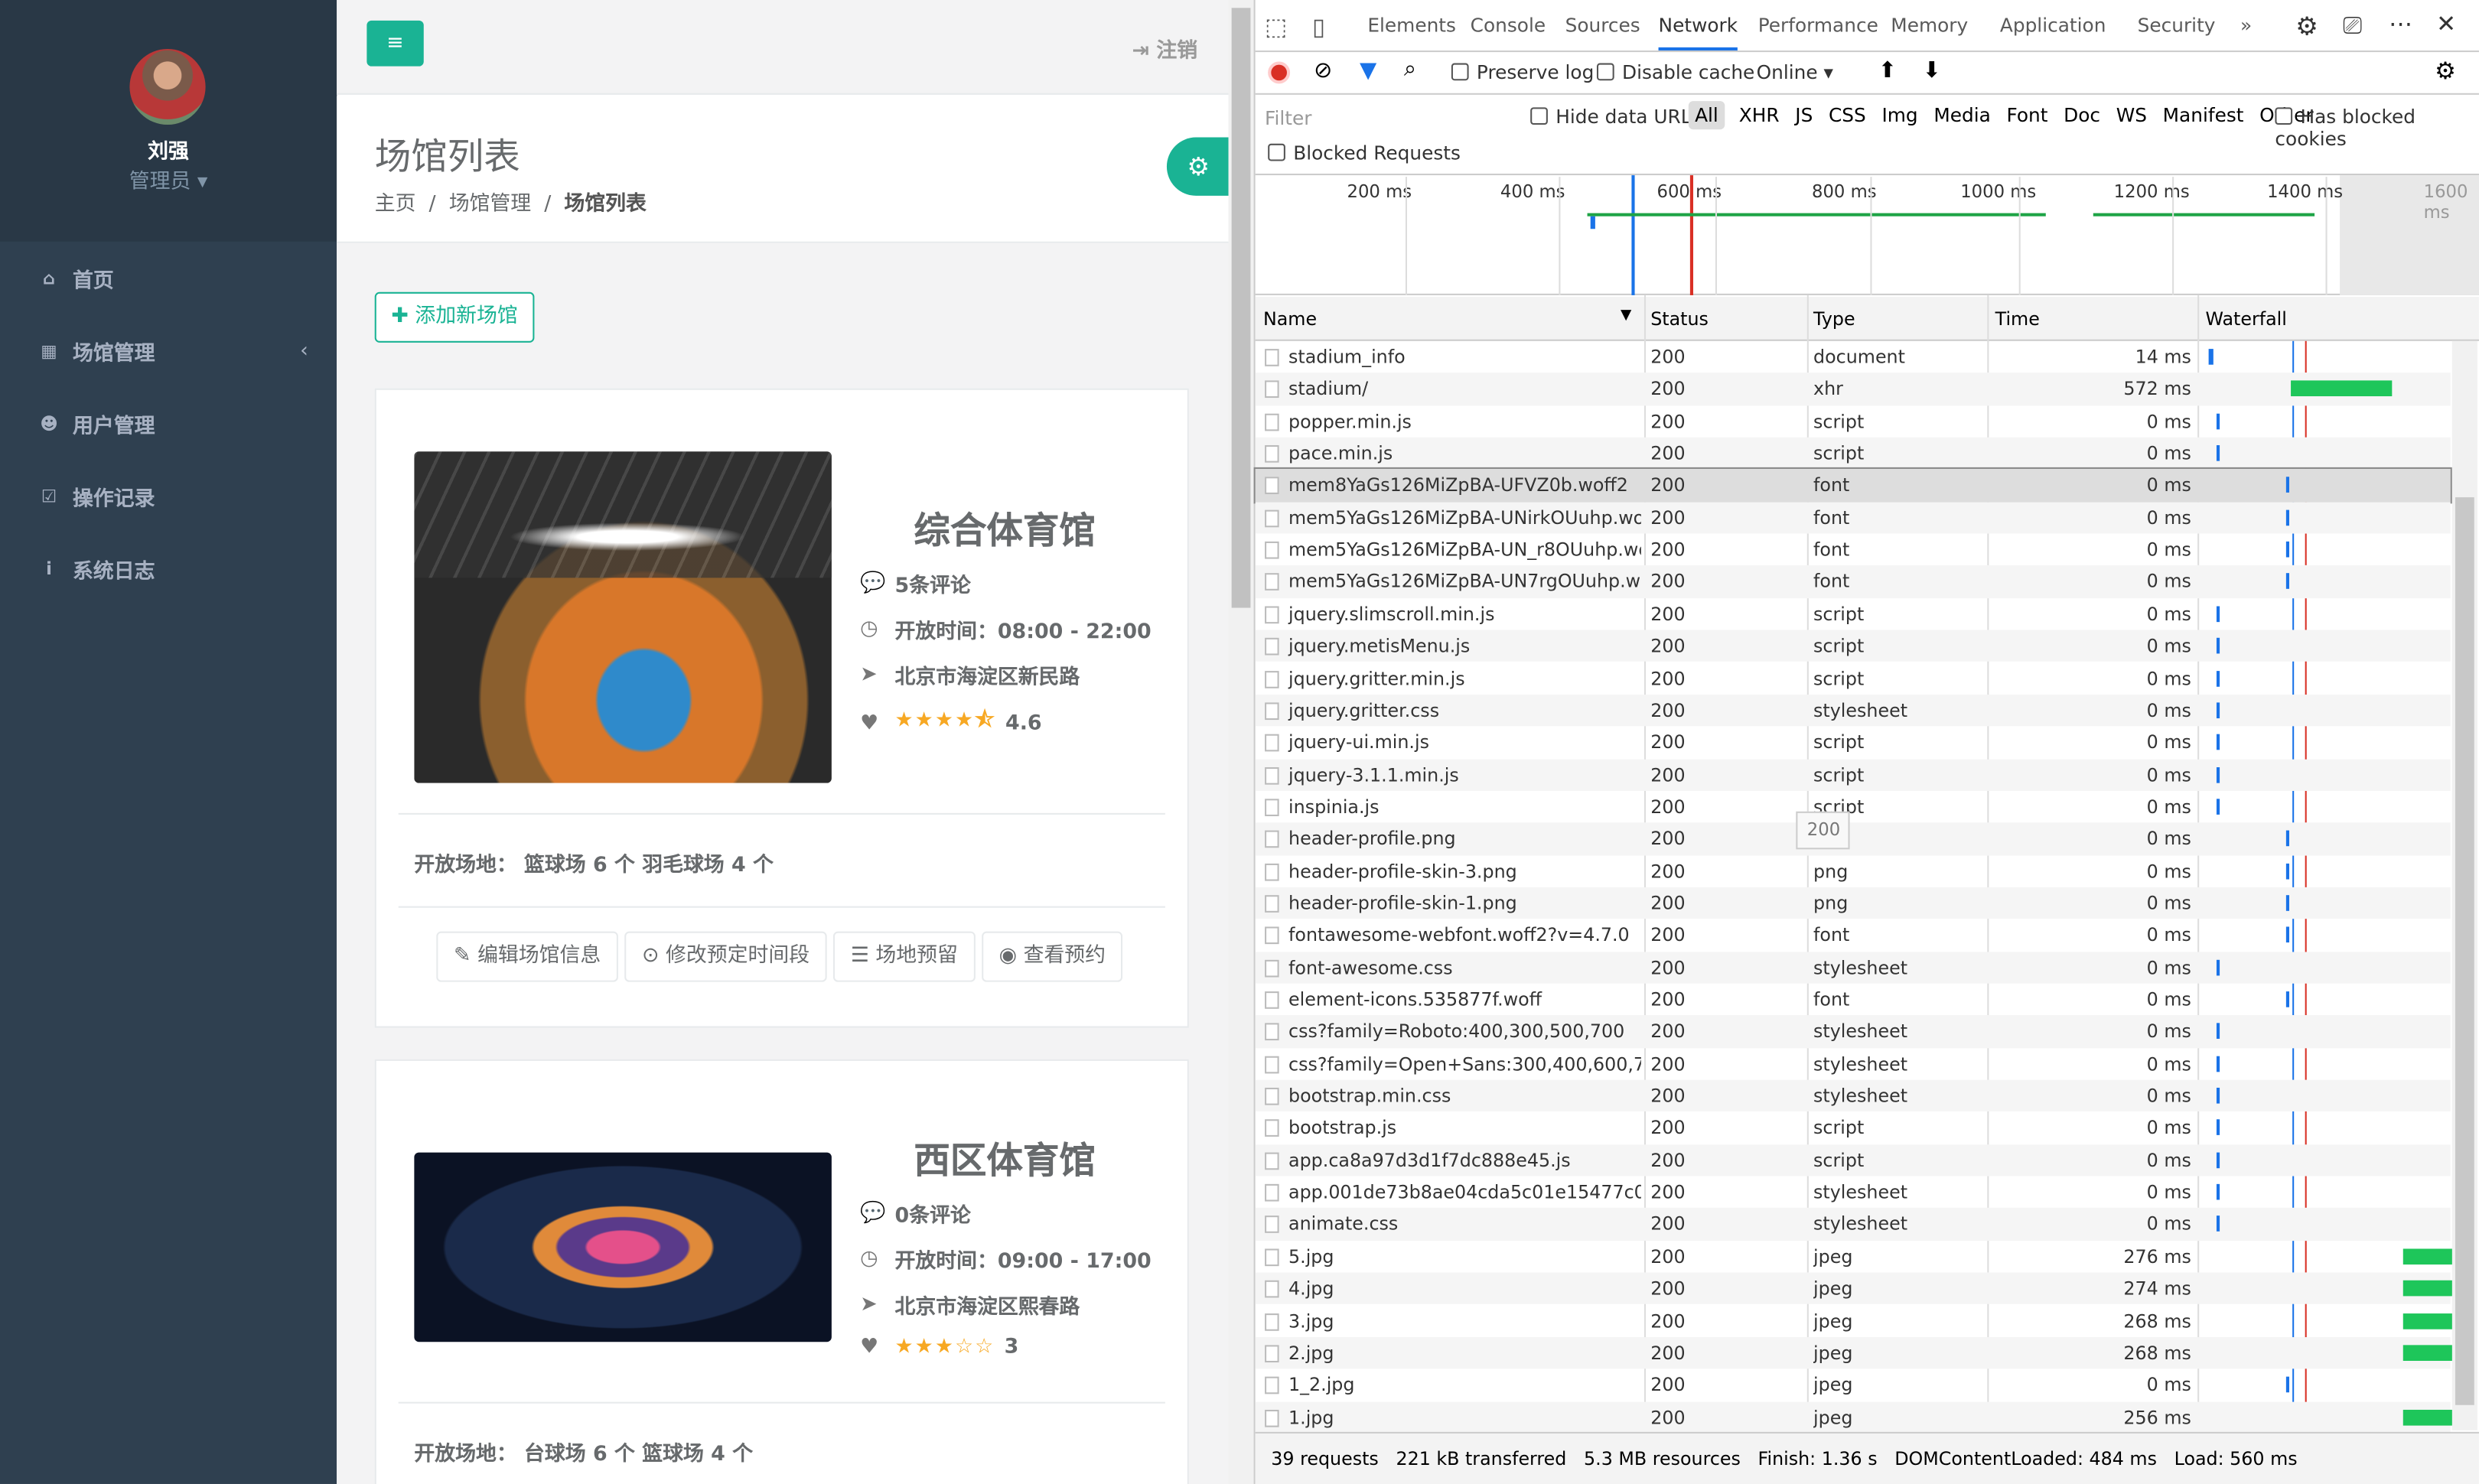 Image resolution: width=2479 pixels, height=1484 pixels. What do you see at coordinates (2446, 23) in the screenshot?
I see `close-icon: ✕` at bounding box center [2446, 23].